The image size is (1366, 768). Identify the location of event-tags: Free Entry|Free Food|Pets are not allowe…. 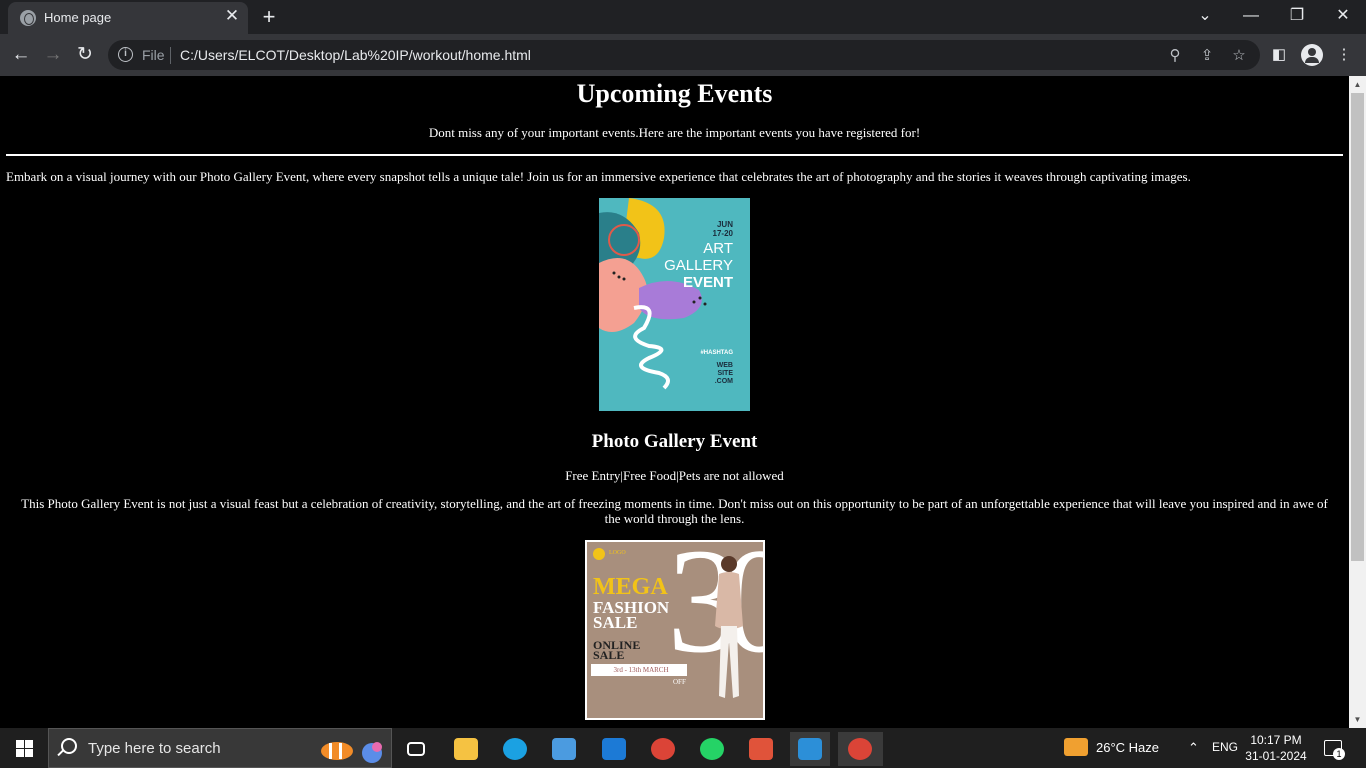
(674, 475).